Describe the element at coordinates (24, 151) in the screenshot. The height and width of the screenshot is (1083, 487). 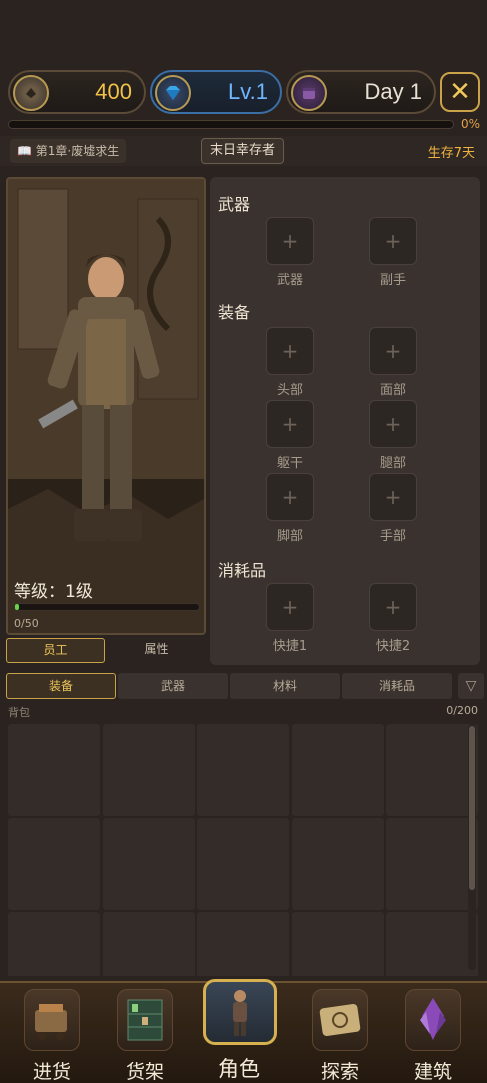
I see `book-icon: 📖` at that location.